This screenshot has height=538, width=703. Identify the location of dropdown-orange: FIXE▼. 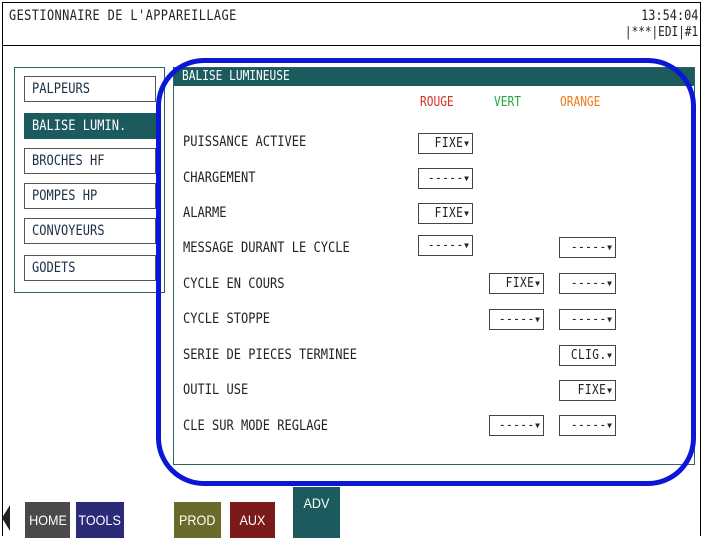
(587, 390).